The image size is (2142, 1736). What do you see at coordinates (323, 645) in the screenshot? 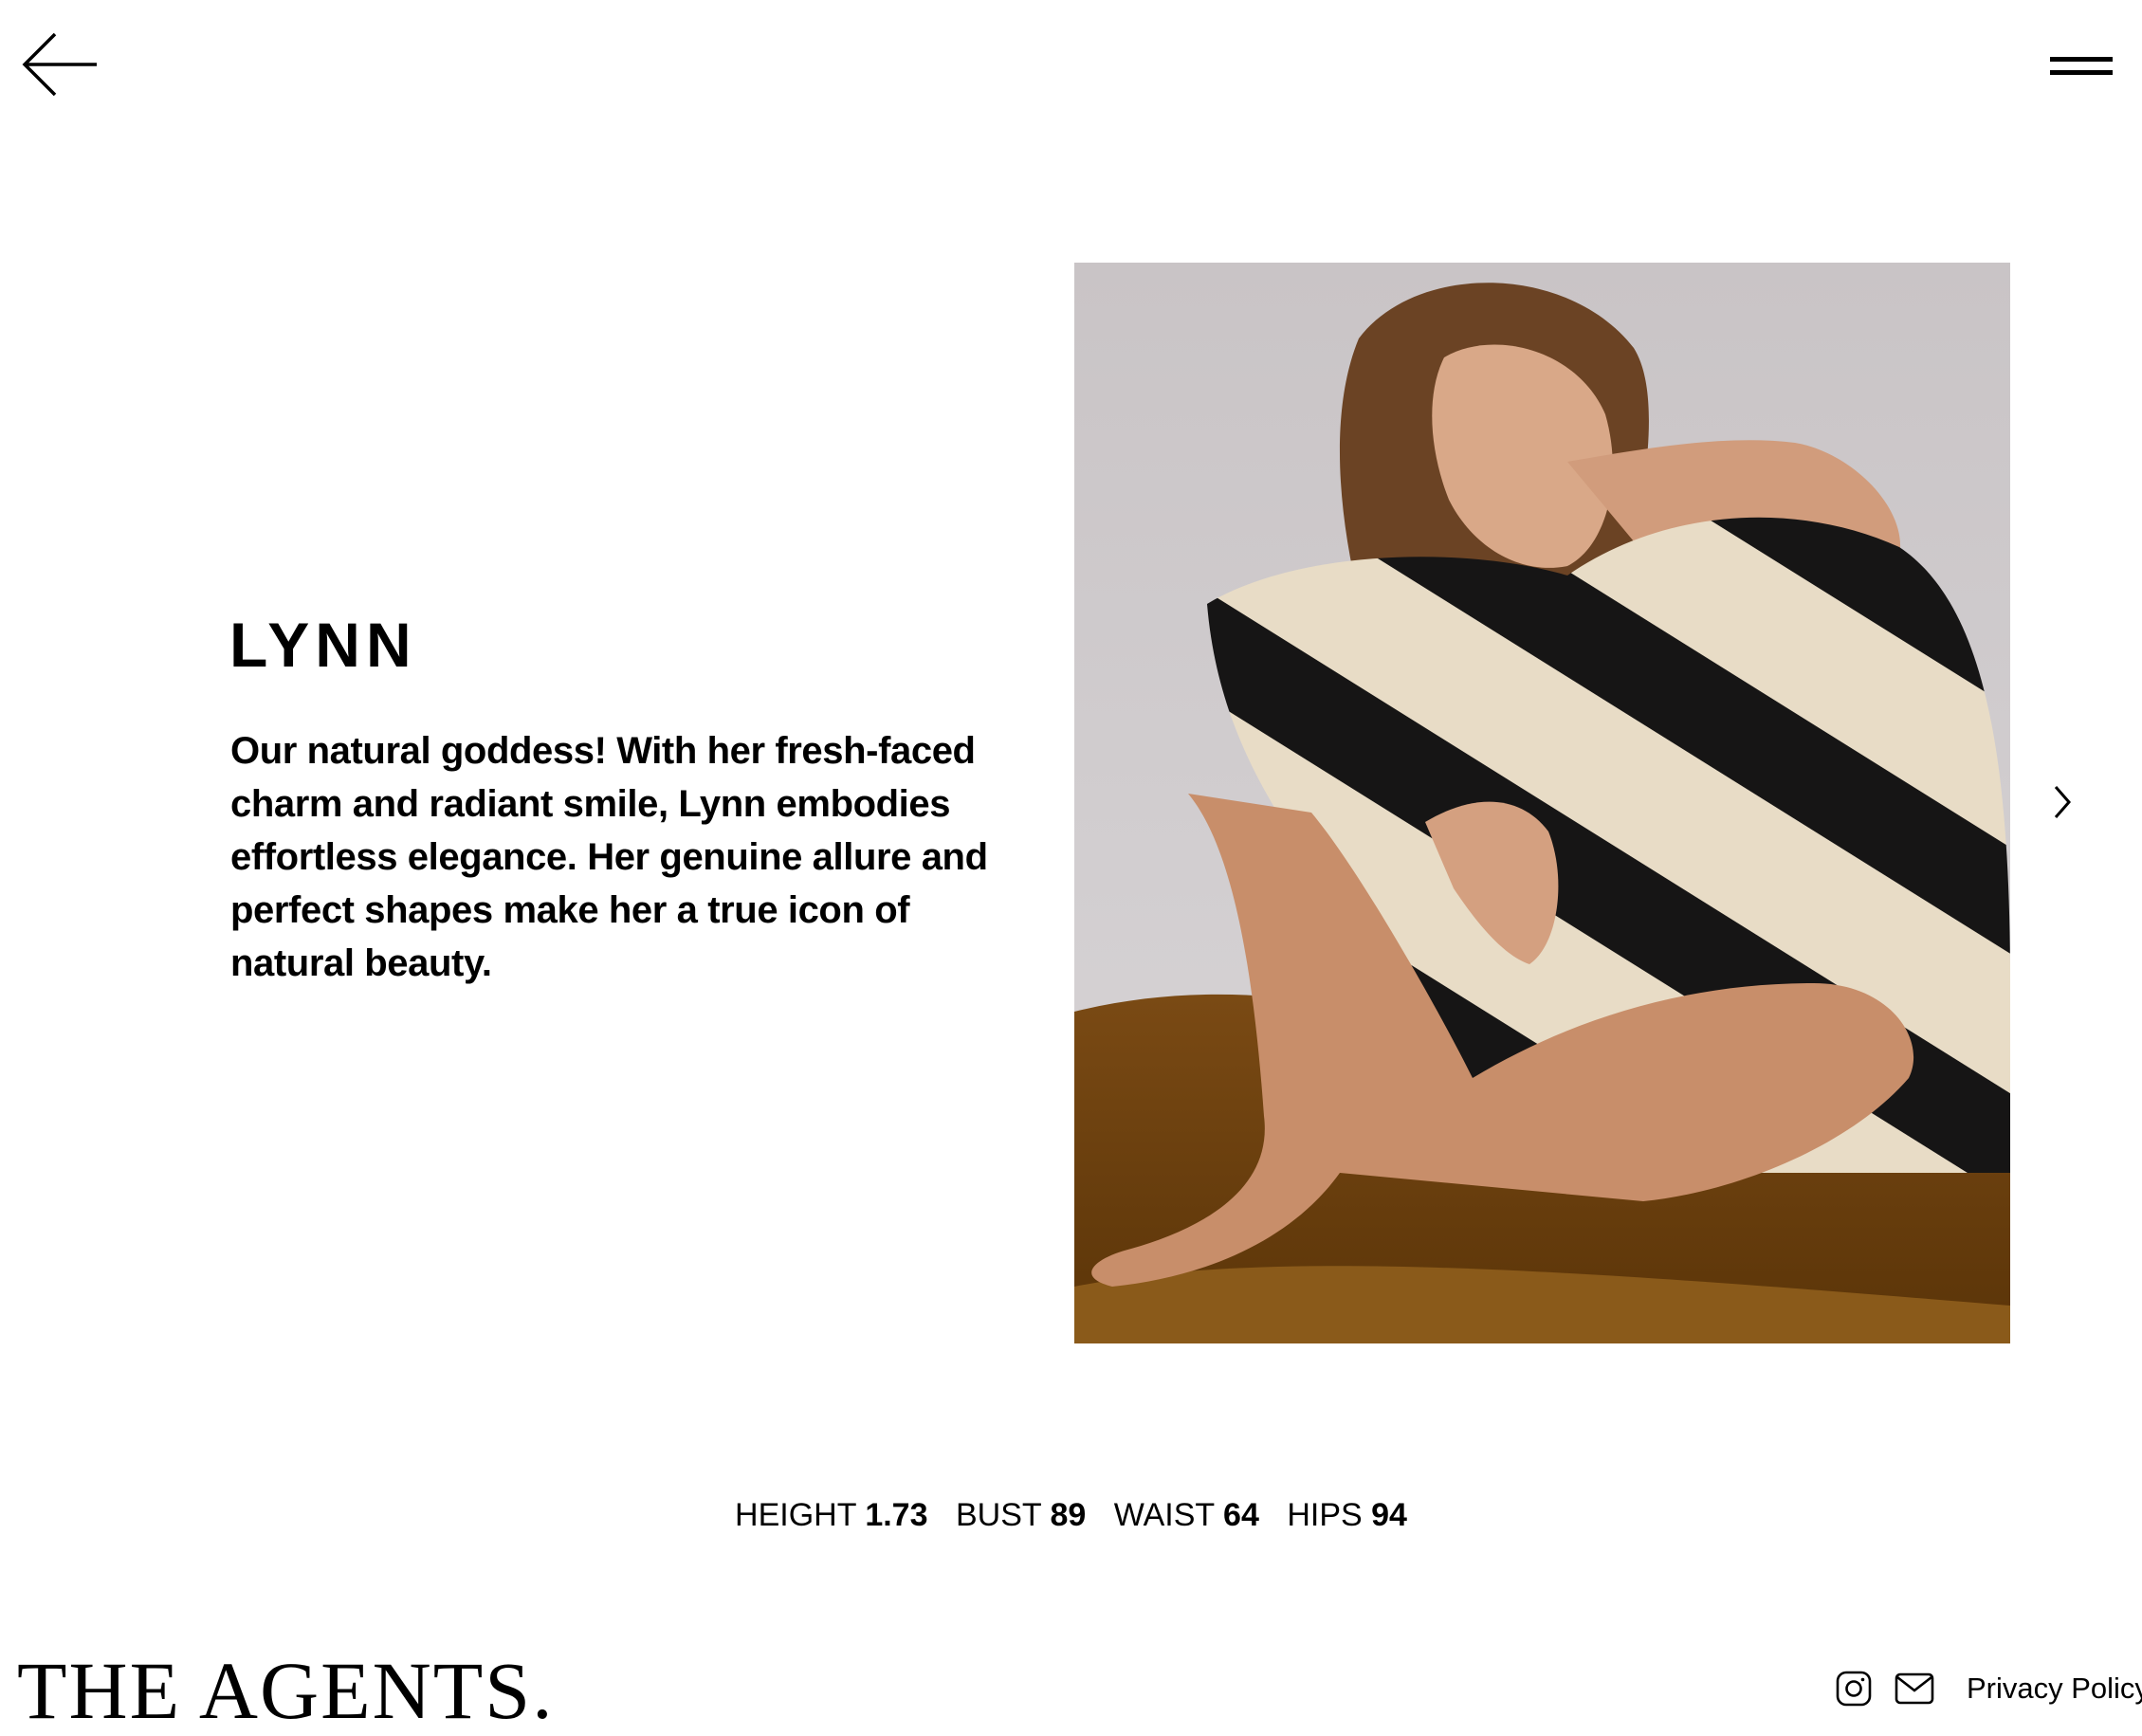
I see `model-name: LYNN` at bounding box center [323, 645].